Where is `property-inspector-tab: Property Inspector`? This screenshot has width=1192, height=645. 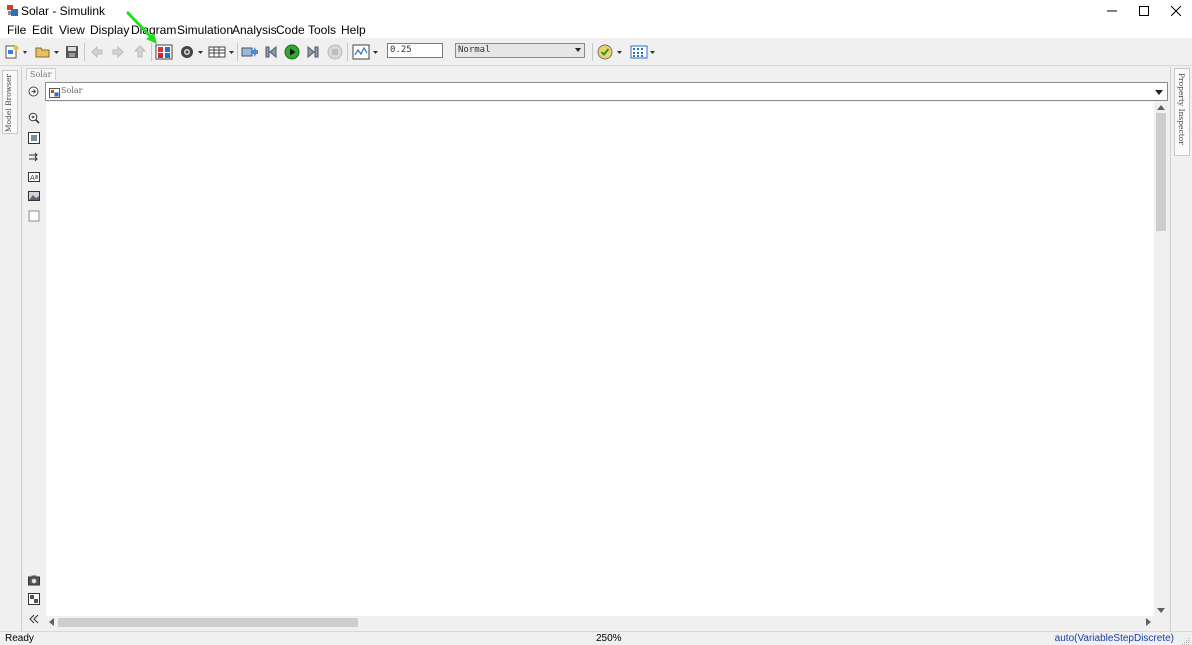
property-inspector-tab: Property Inspector is located at coordinates (1182, 112).